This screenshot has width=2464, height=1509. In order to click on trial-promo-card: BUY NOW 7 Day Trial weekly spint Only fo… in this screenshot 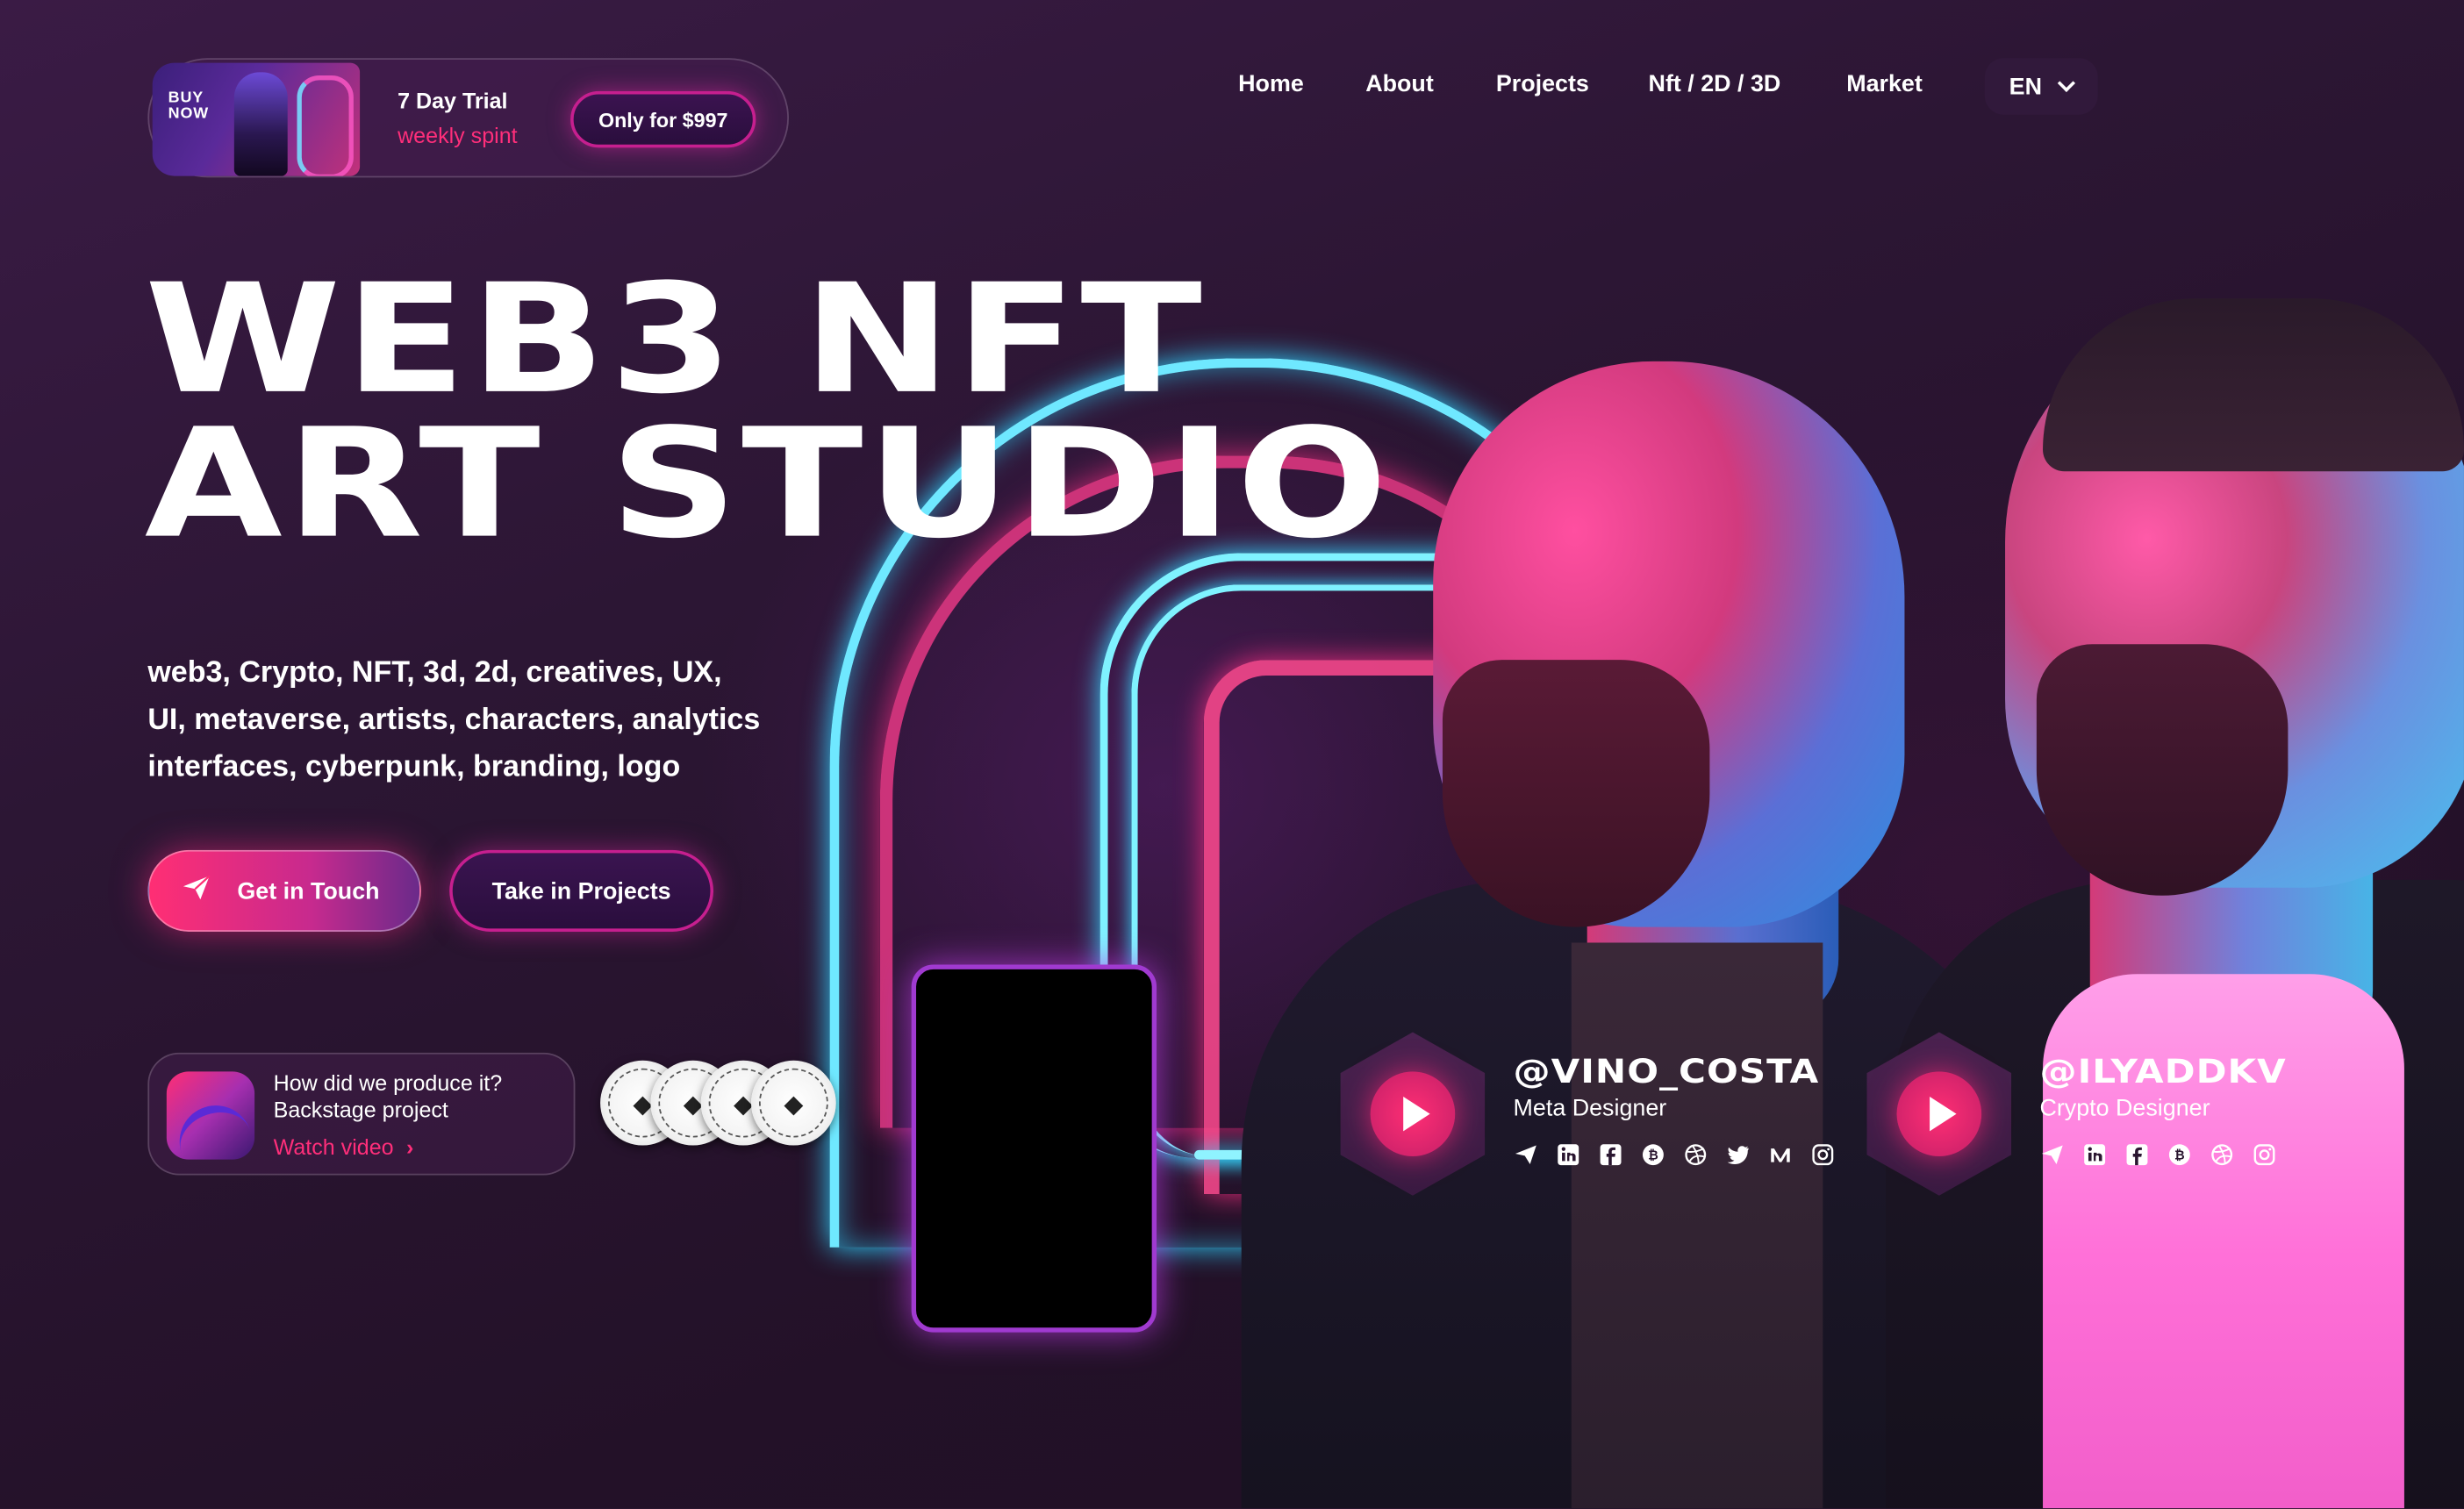, I will do `click(468, 118)`.